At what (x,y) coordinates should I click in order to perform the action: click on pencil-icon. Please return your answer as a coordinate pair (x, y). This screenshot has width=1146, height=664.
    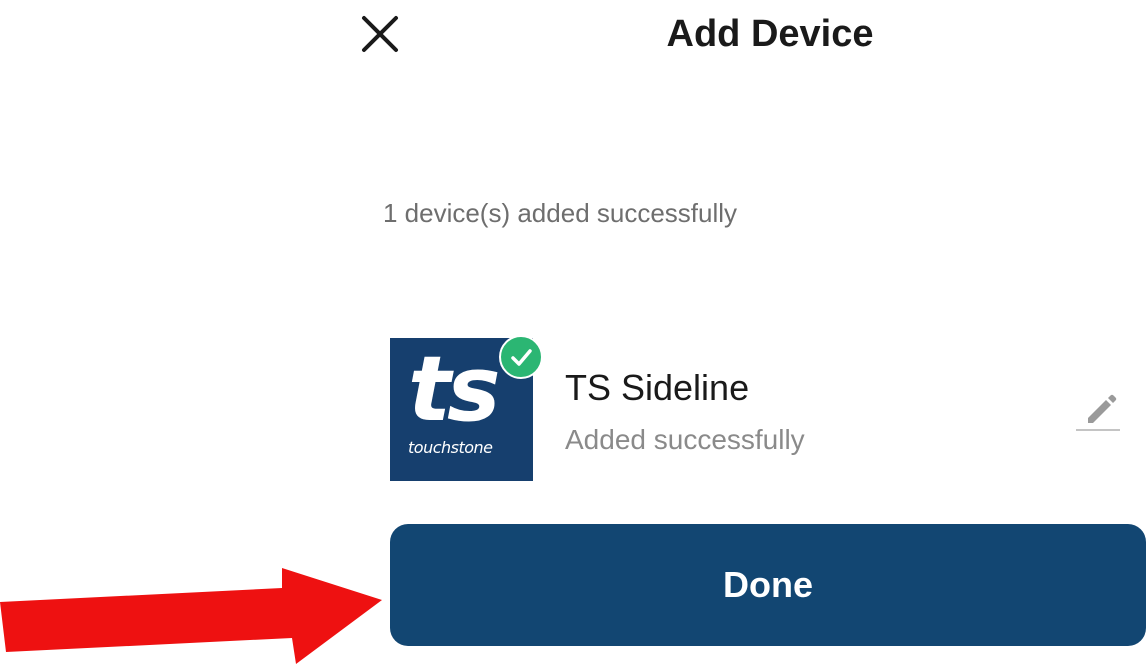
    Looking at the image, I should click on (1098, 412).